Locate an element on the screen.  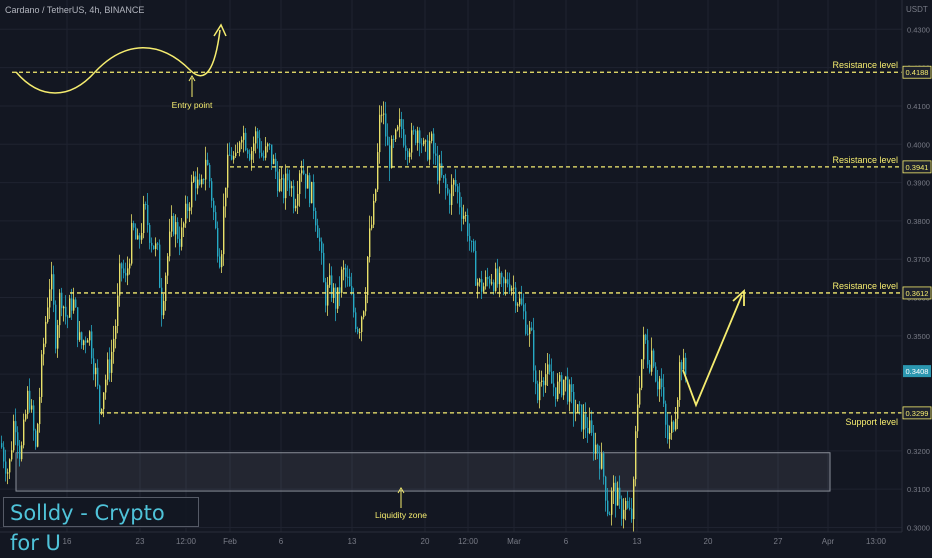
current-price-label: 0.3408 is located at coordinates (917, 371).